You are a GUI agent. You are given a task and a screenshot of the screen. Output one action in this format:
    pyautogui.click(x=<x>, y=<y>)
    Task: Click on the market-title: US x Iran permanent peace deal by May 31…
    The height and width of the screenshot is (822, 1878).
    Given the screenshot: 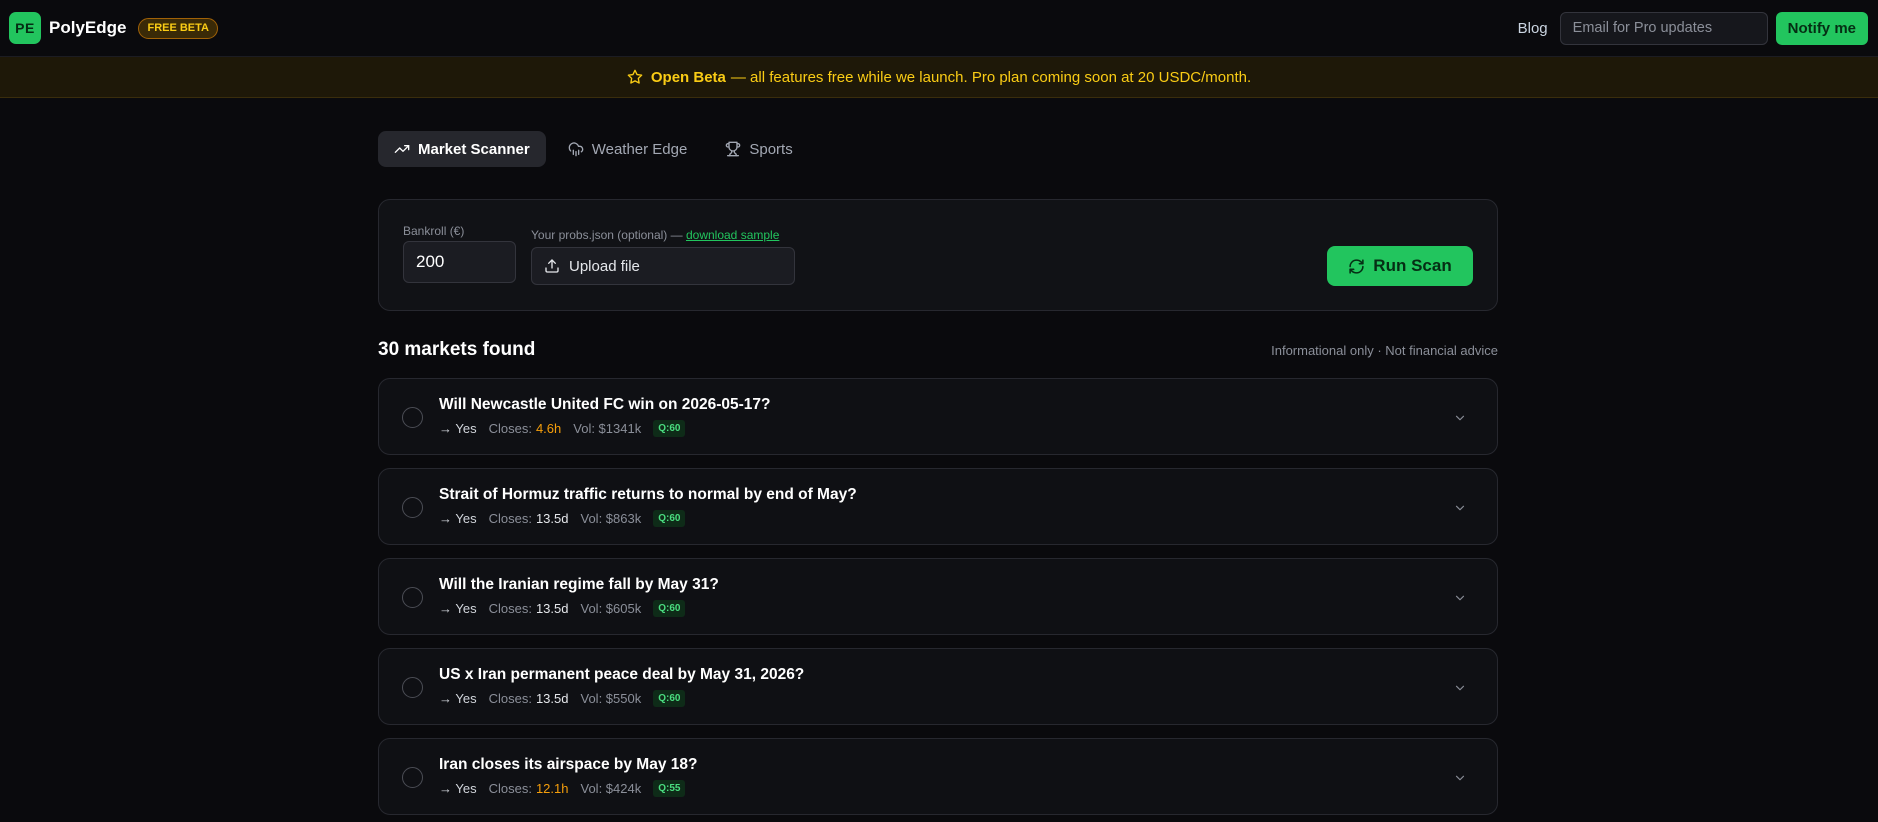 What is the action you would take?
    pyautogui.click(x=622, y=674)
    